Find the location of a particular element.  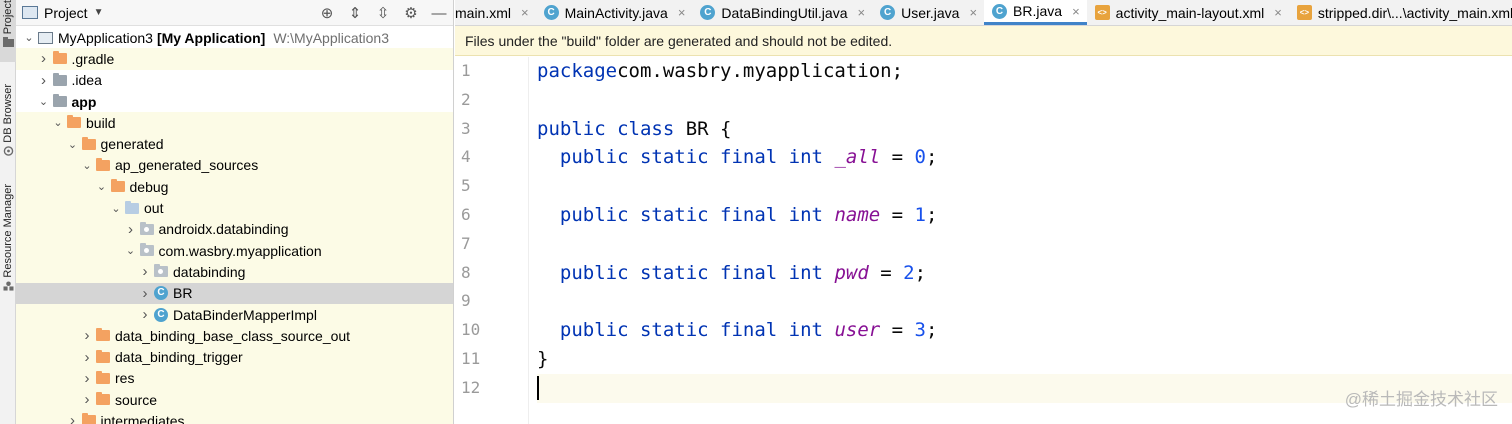

tree-row: ⌄ ap_generated_sources is located at coordinates (234, 165).